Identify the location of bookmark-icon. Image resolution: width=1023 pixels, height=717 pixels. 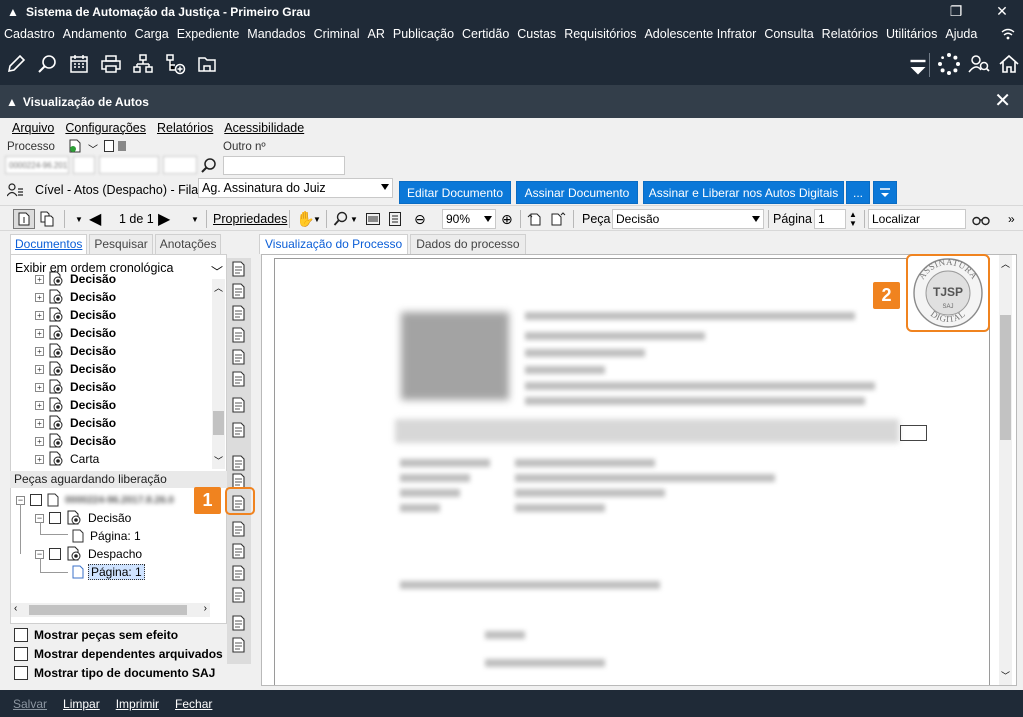
(109, 146).